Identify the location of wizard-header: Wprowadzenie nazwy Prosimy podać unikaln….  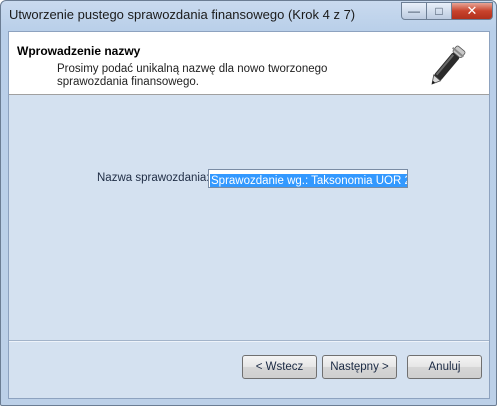
(249, 63).